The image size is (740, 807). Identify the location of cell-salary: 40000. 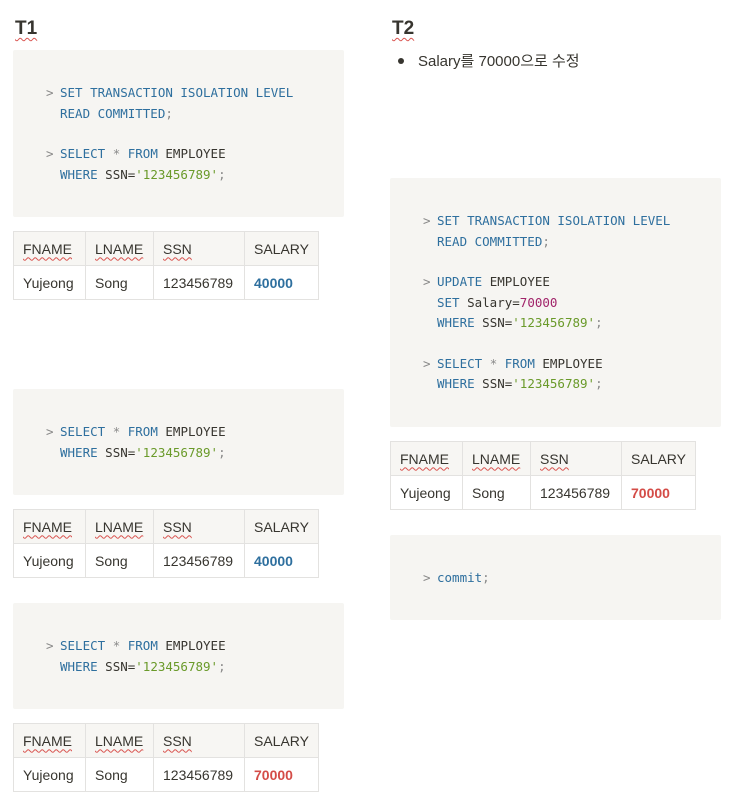
(281, 282).